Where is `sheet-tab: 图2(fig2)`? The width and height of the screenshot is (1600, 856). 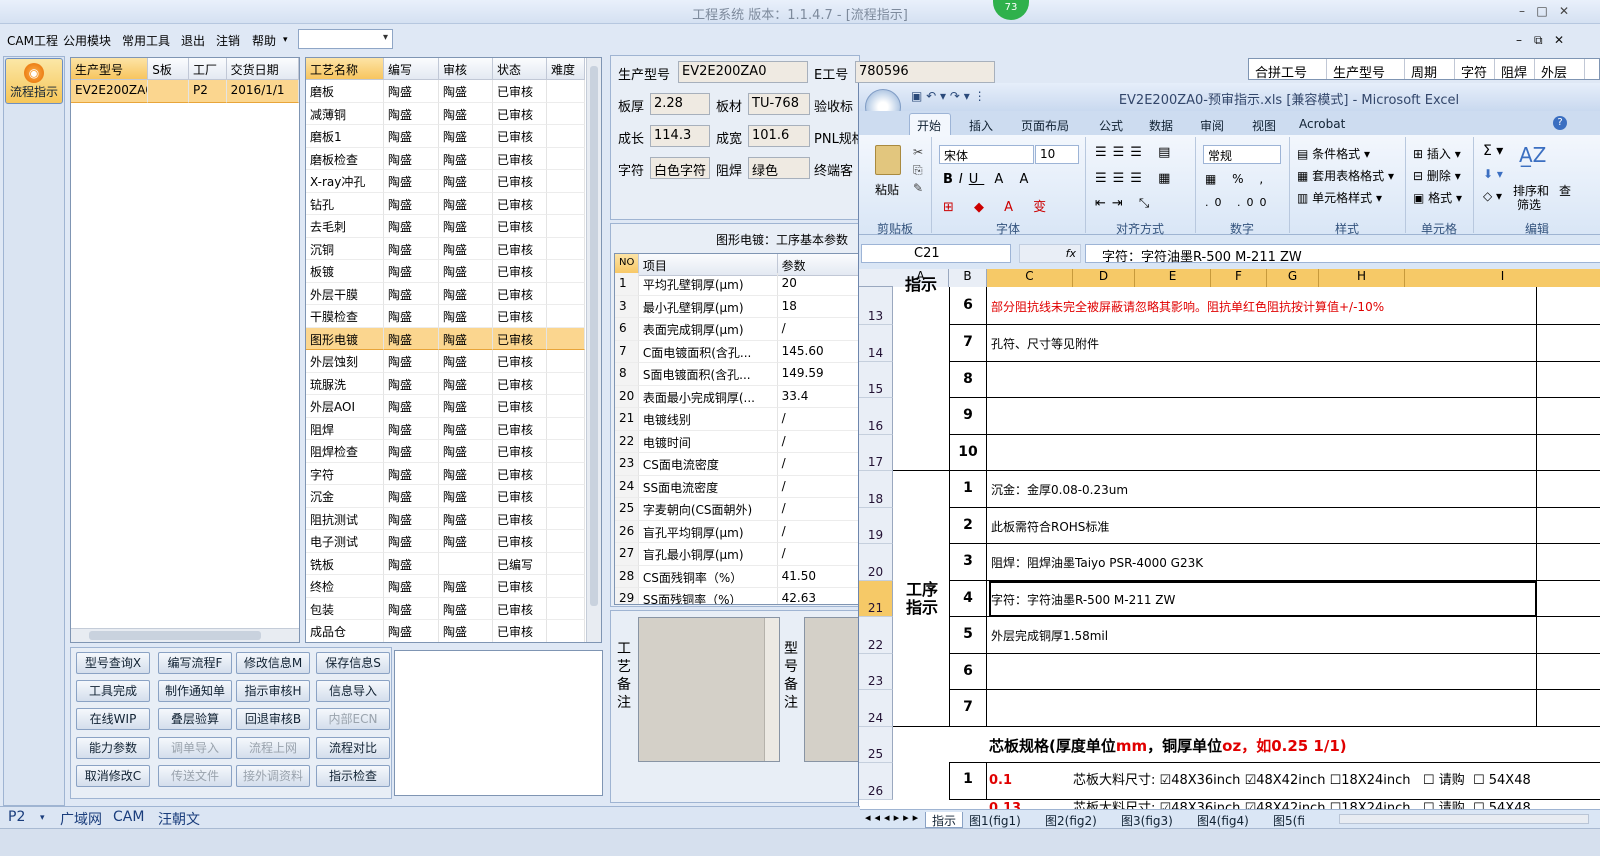 sheet-tab: 图2(fig2) is located at coordinates (1071, 820).